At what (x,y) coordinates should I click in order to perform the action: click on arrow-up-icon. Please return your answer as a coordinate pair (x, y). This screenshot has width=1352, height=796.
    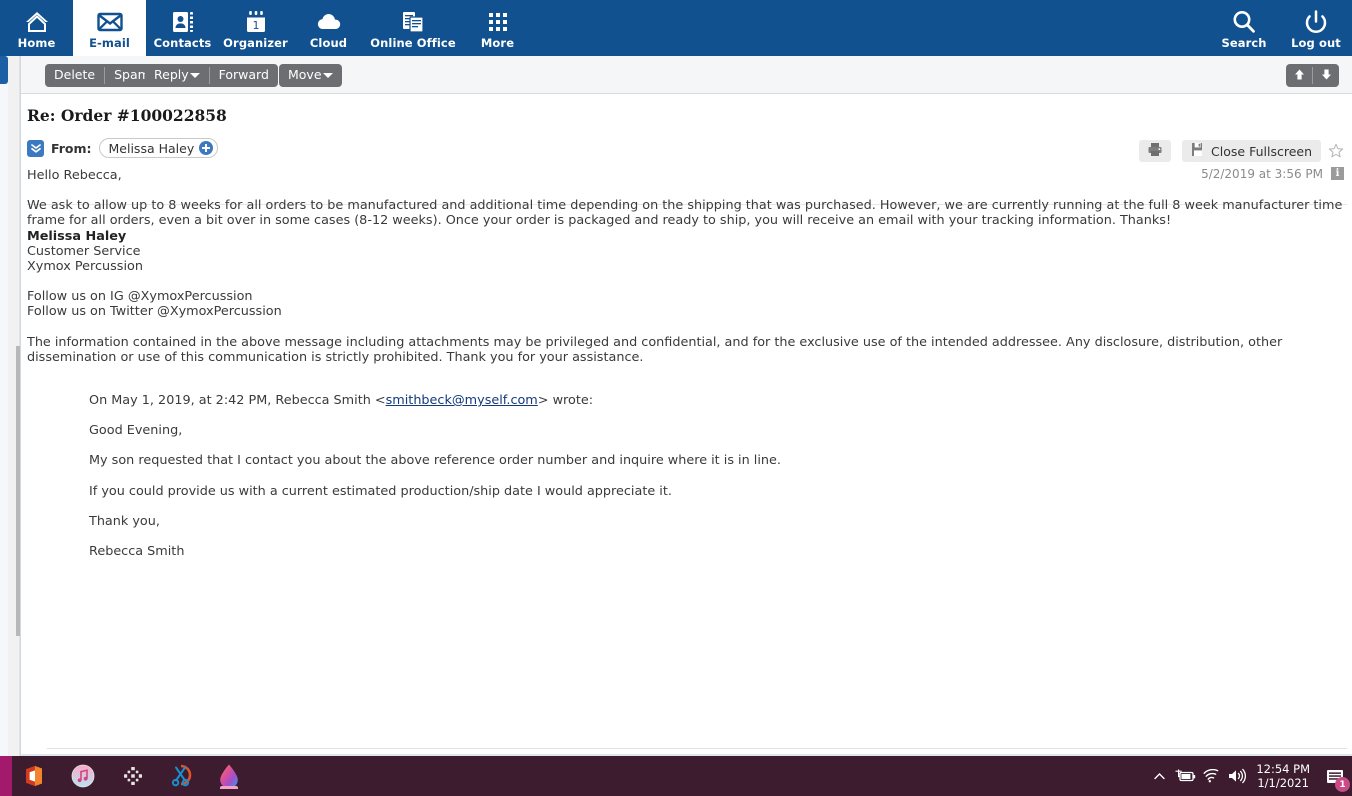
    Looking at the image, I should click on (1299, 75).